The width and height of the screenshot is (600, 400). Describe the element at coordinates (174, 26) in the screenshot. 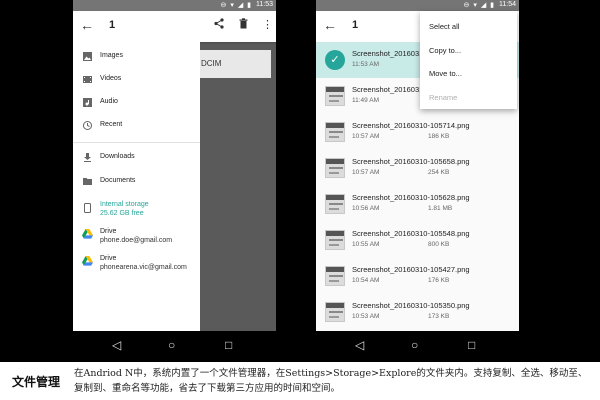

I see `app-bar: ← 1 ⋮` at that location.